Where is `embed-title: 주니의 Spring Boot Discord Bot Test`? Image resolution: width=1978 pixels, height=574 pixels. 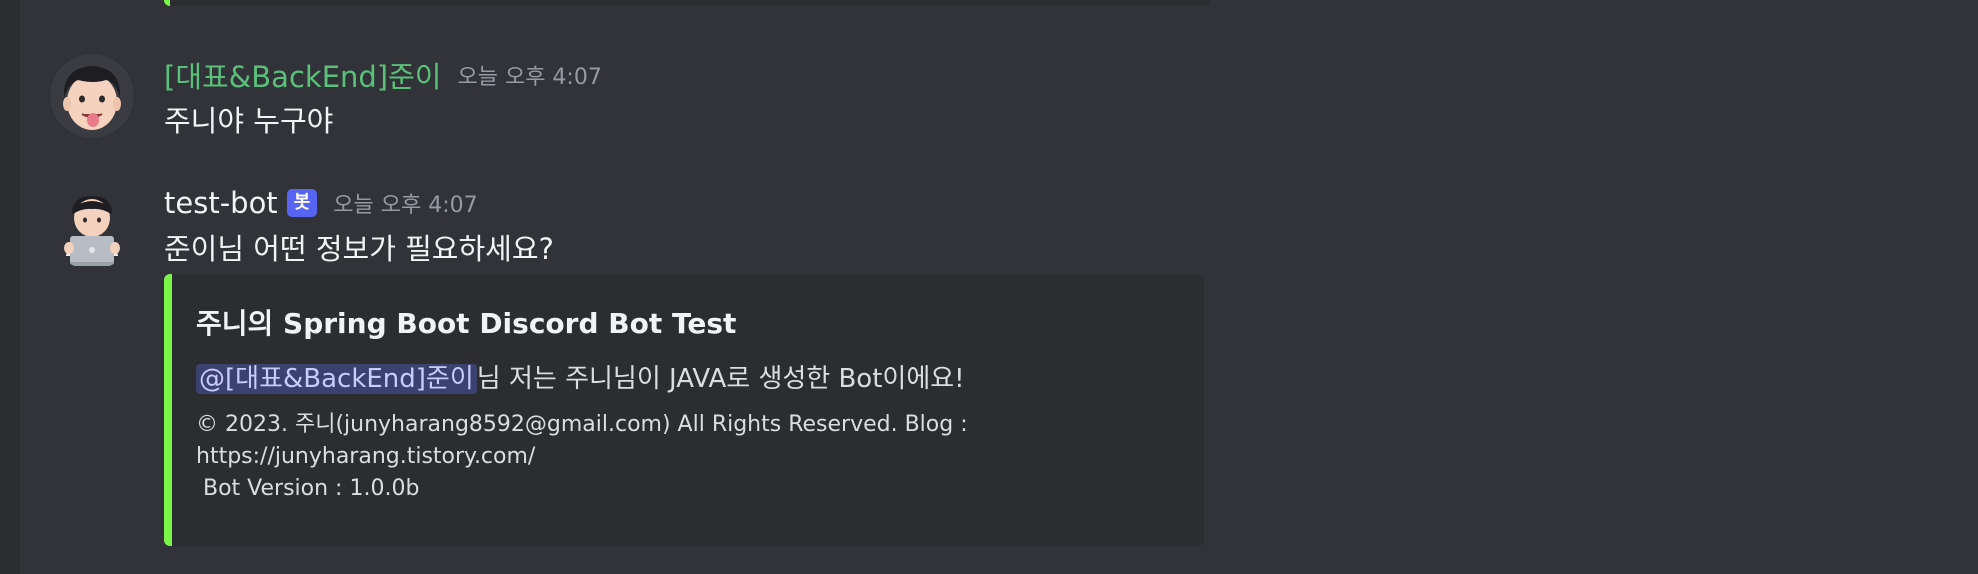
embed-title: 주니의 Spring Boot Discord Bot Test is located at coordinates (466, 323).